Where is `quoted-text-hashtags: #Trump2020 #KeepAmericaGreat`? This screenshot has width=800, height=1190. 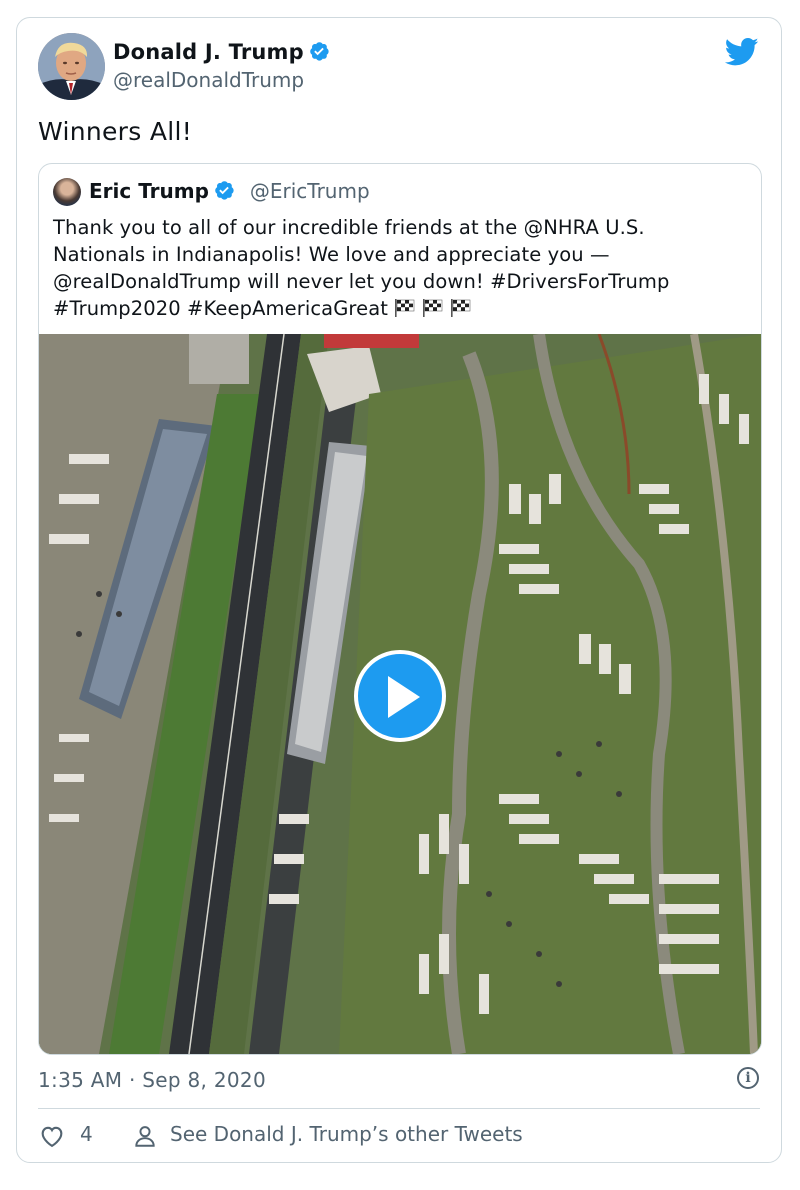 quoted-text-hashtags: #Trump2020 #KeepAmericaGreat is located at coordinates (221, 308).